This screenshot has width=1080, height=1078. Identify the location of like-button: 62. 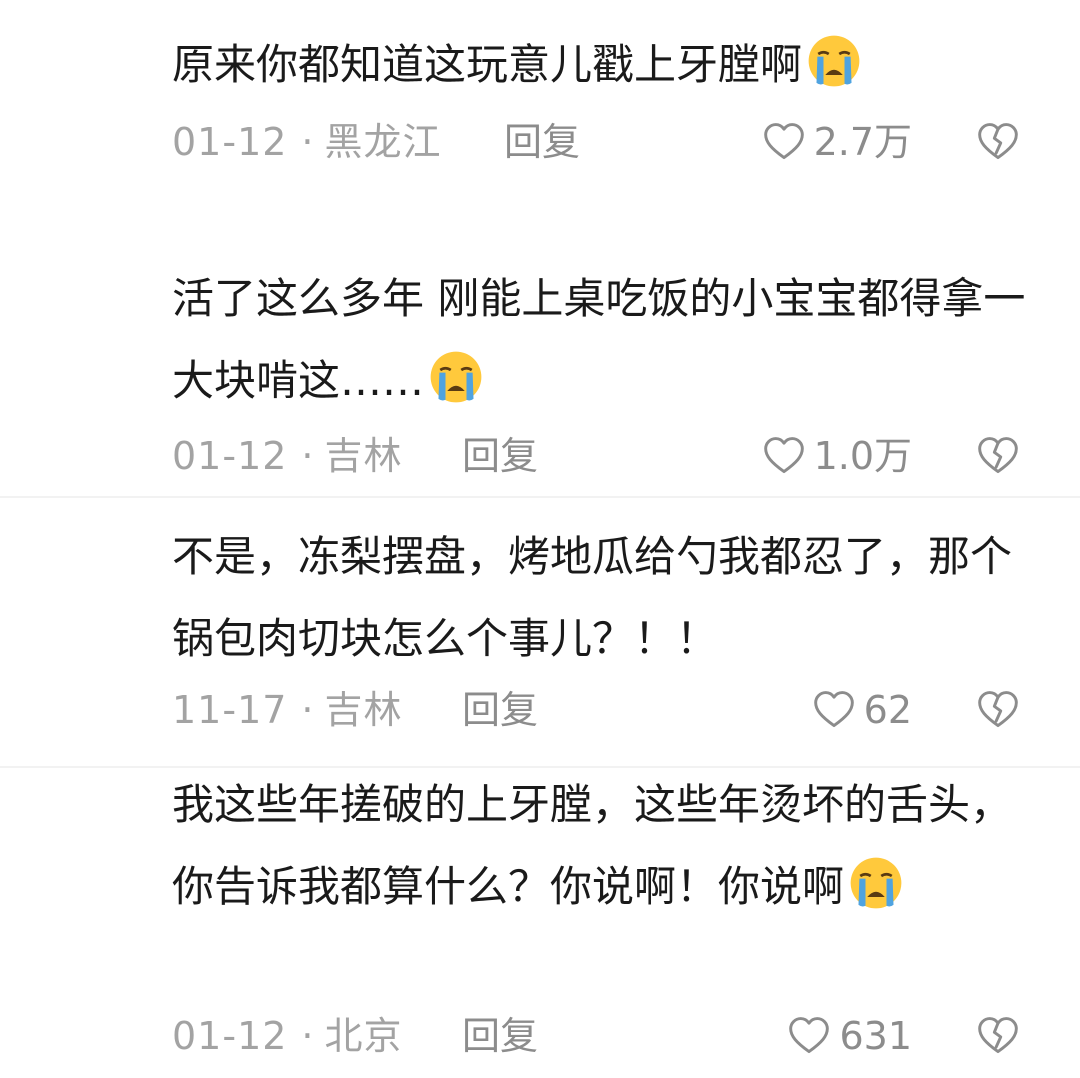
(862, 710).